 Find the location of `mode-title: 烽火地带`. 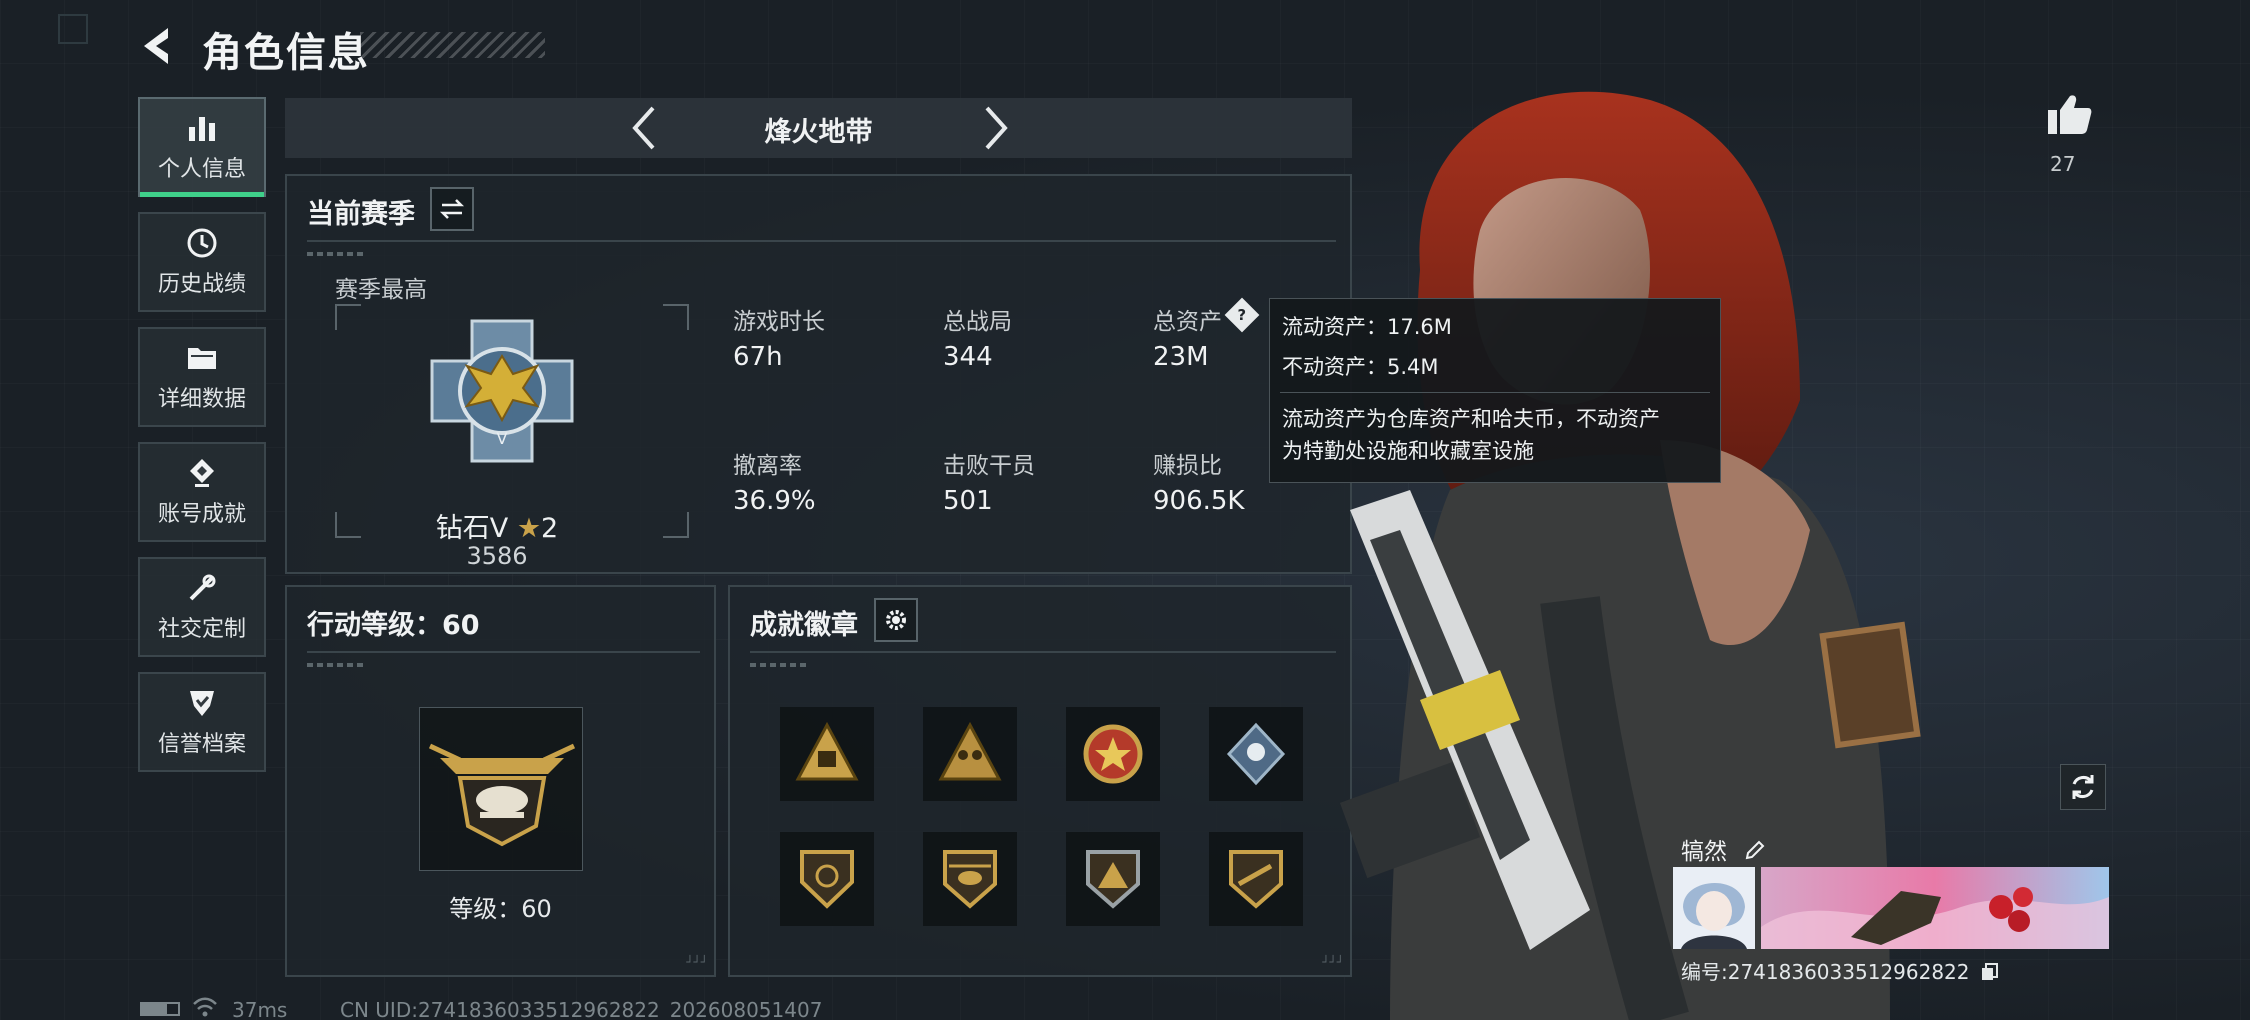

mode-title: 烽火地带 is located at coordinates (818, 132).